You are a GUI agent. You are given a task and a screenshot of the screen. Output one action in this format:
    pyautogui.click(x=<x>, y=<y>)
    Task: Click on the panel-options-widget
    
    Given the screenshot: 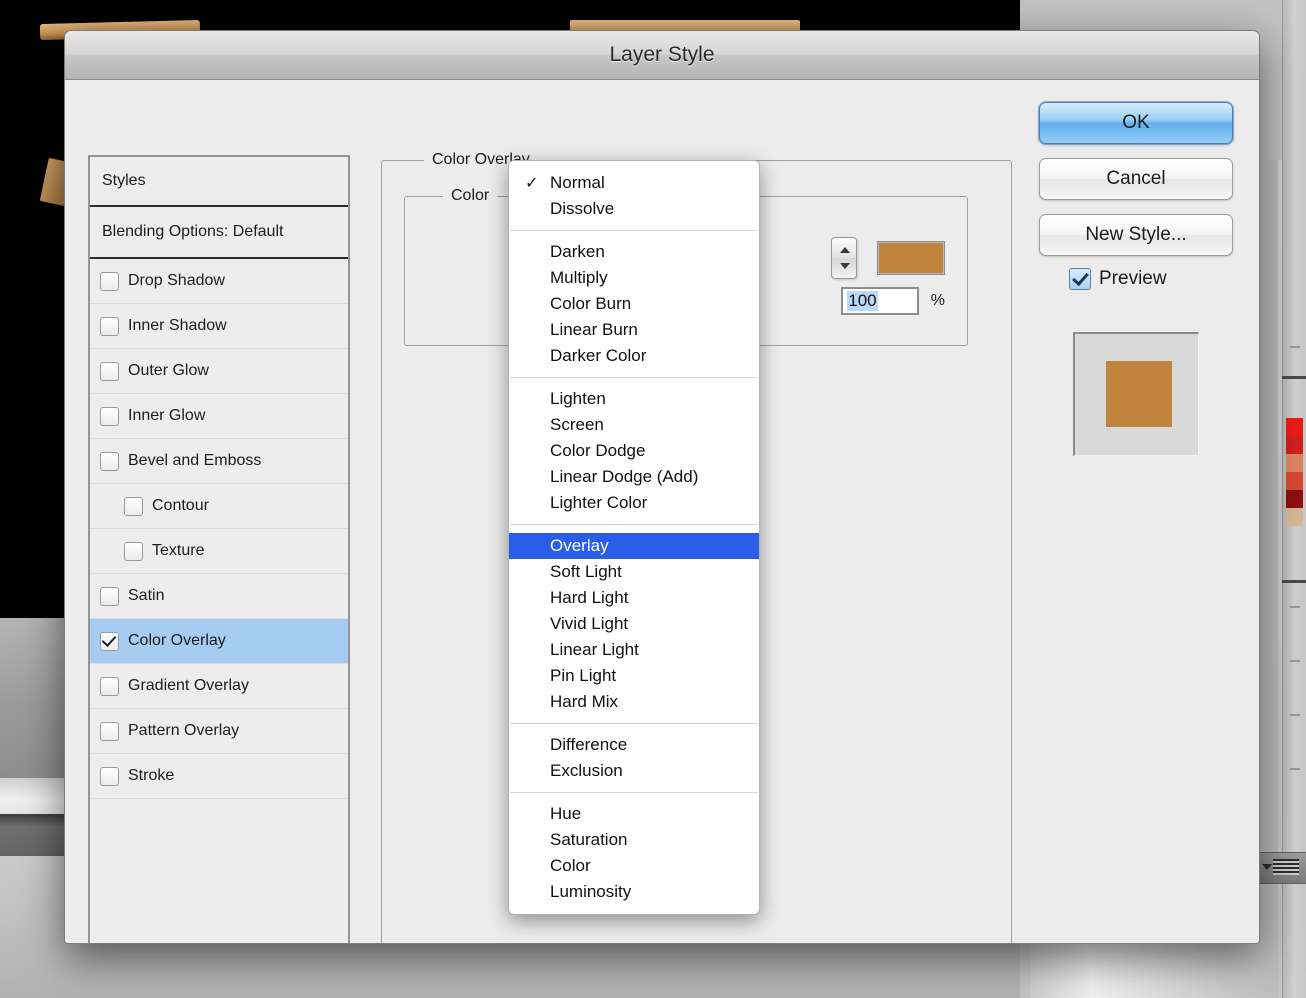 What is the action you would take?
    pyautogui.click(x=1282, y=868)
    